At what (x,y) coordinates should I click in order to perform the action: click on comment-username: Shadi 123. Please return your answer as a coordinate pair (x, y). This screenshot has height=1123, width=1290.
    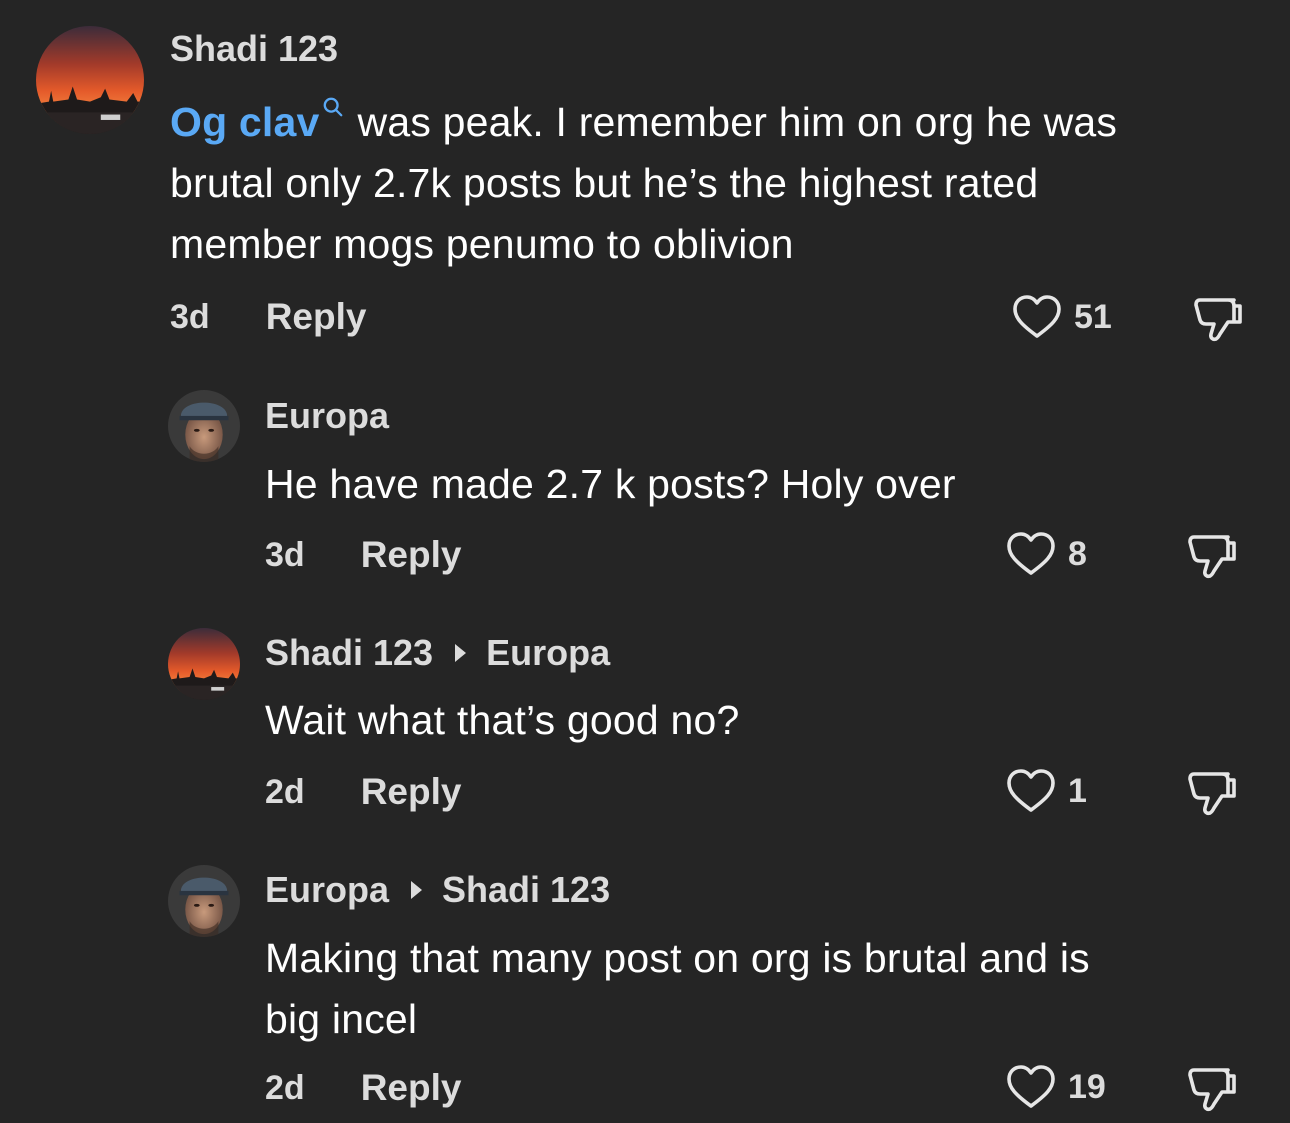
    Looking at the image, I should click on (254, 49).